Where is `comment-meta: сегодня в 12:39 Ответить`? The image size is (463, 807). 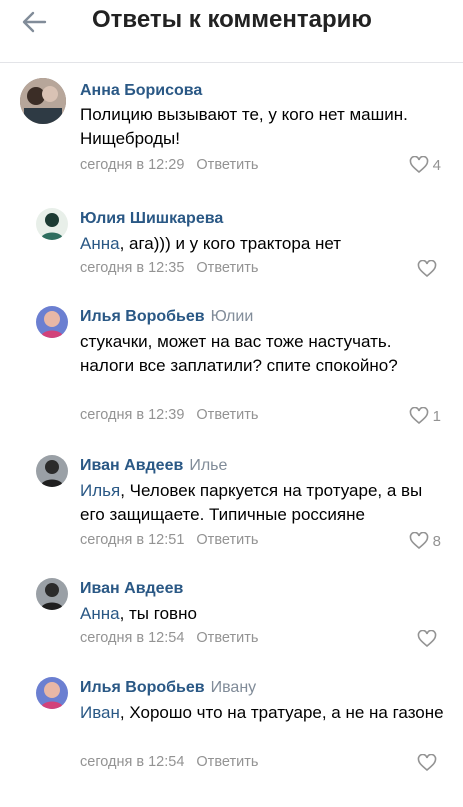
comment-meta: сегодня в 12:39 Ответить is located at coordinates (169, 415).